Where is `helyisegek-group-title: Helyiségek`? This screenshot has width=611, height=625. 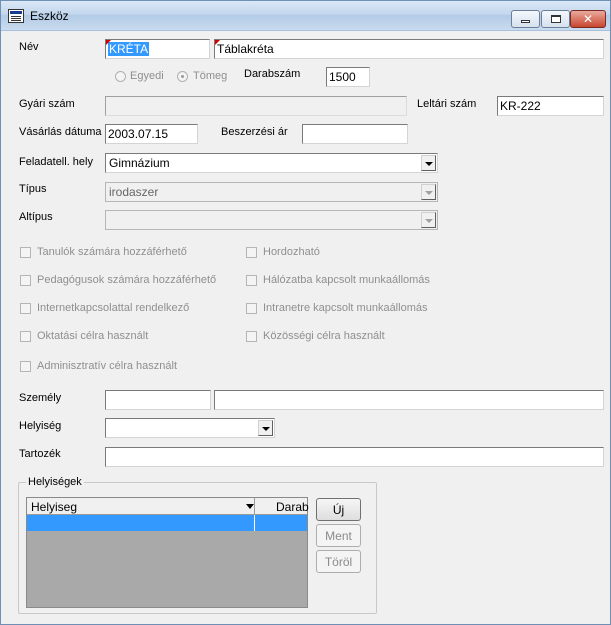
helyisegek-group-title: Helyiségek is located at coordinates (55, 482).